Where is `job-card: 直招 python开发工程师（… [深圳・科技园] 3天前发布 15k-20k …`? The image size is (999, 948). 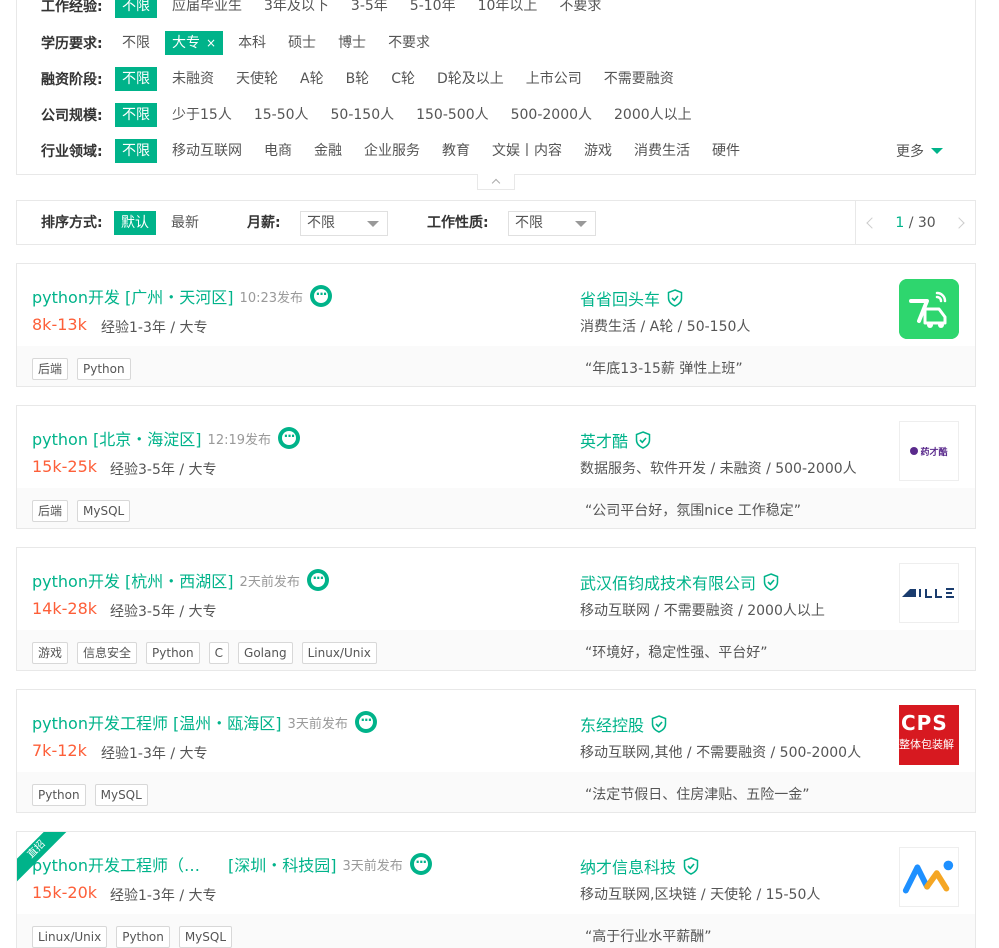 job-card: 直招 python开发工程师（… [深圳・科技园] 3天前发布 15k-20k … is located at coordinates (496, 889).